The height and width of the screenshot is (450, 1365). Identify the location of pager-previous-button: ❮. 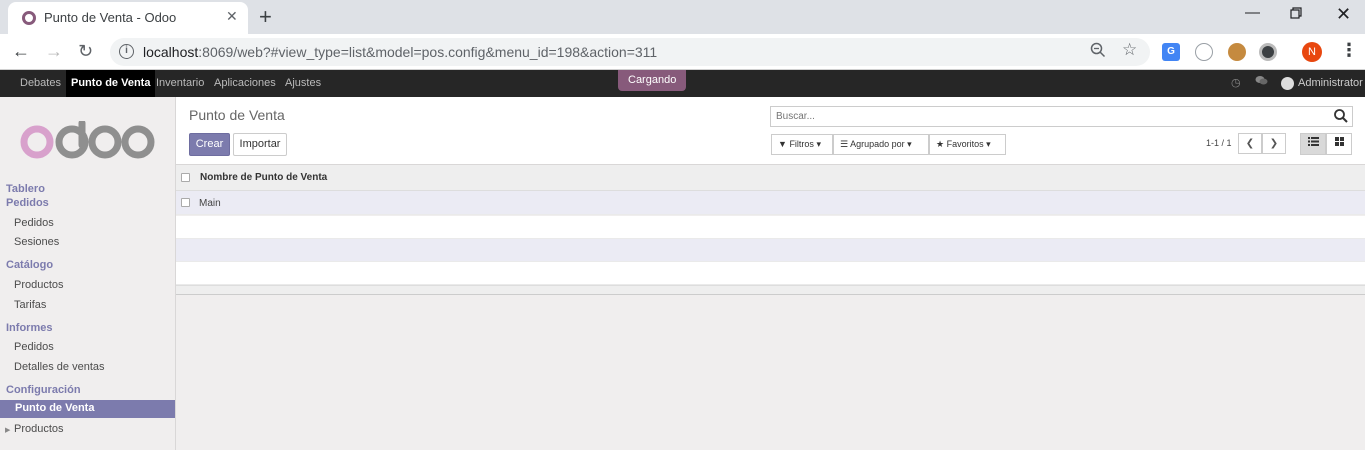
(1250, 143).